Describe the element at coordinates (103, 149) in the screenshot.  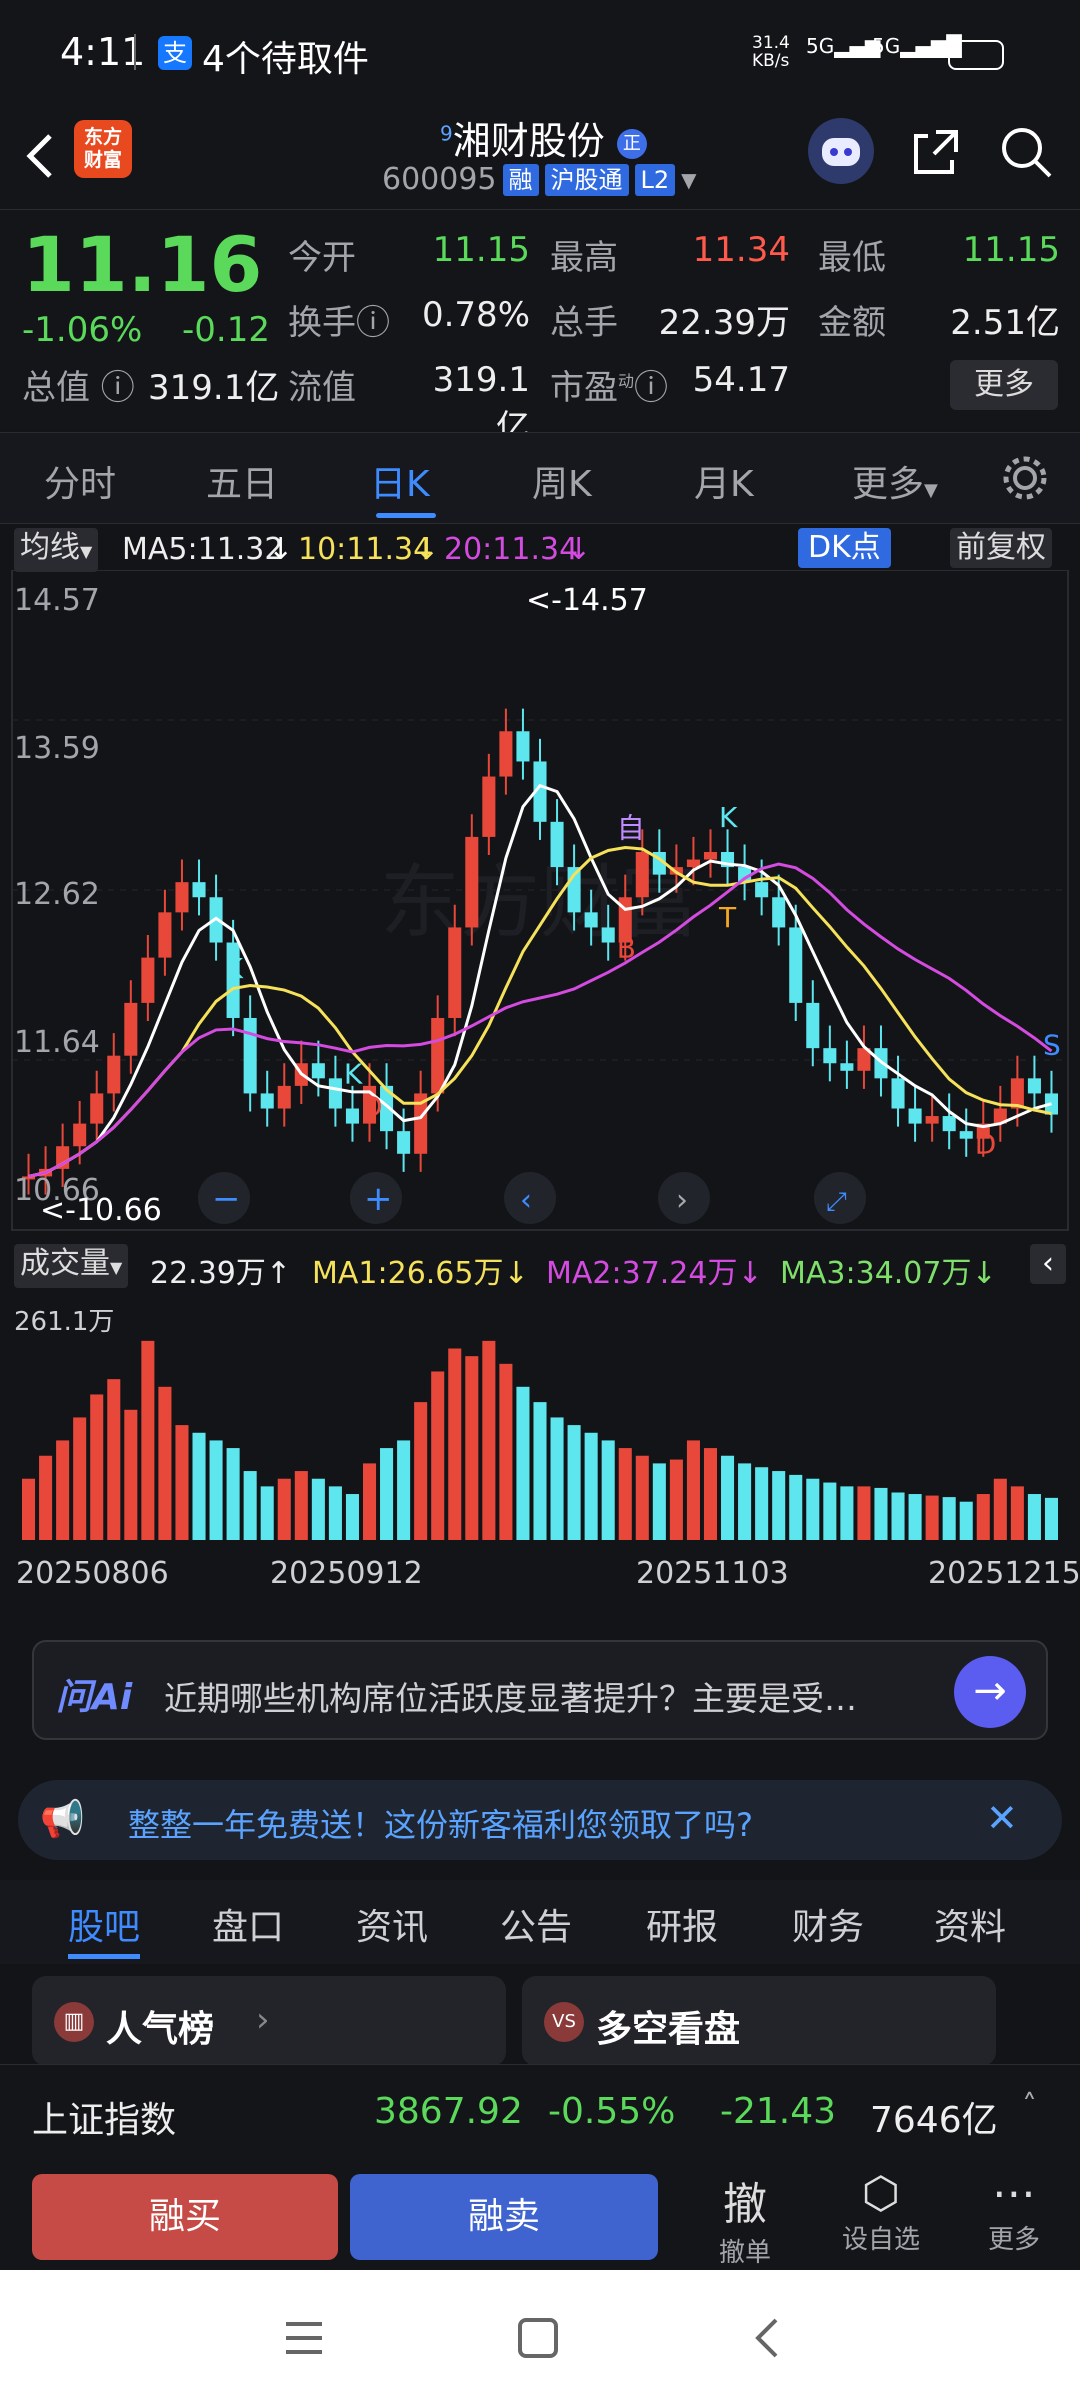
I see `app-logo: 东方 财富` at that location.